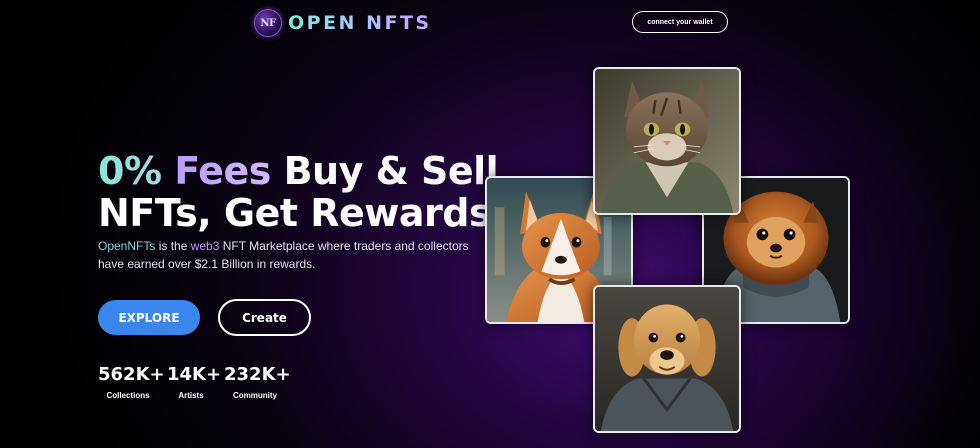 This screenshot has width=980, height=448. Describe the element at coordinates (255, 395) in the screenshot. I see `stat-label: Community` at that location.